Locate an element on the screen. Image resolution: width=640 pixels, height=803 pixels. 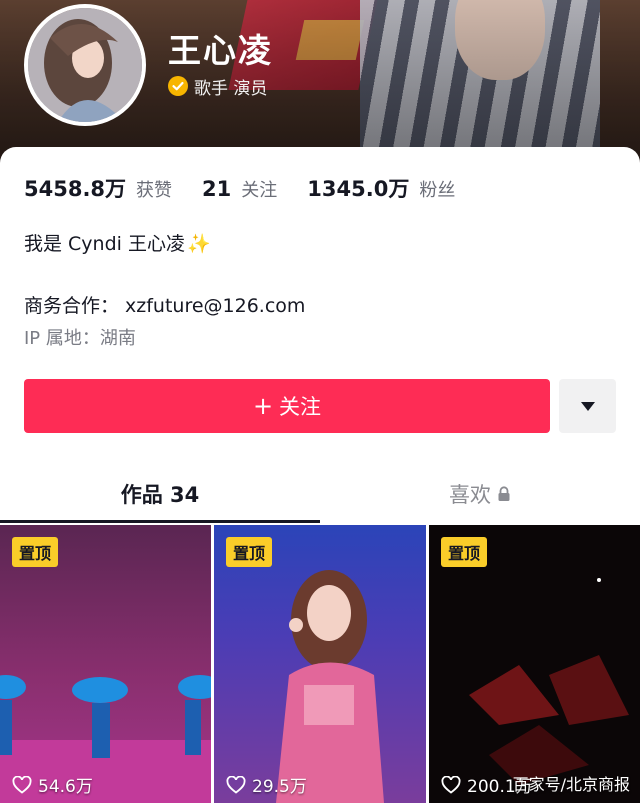
verification-row: 歌手 演员 is located at coordinates (218, 86).